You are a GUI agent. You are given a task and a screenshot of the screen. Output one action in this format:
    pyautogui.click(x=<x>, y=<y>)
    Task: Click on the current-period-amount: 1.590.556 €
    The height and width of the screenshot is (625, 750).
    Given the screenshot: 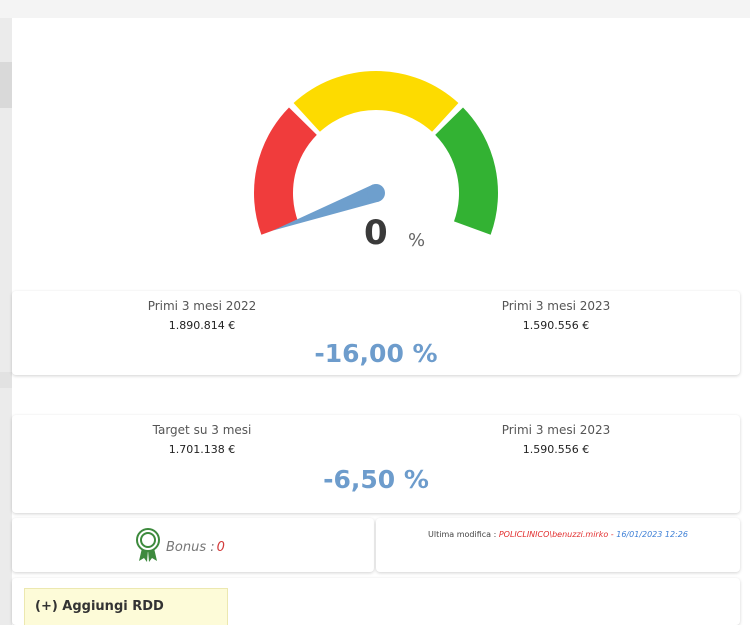 What is the action you would take?
    pyautogui.click(x=556, y=325)
    